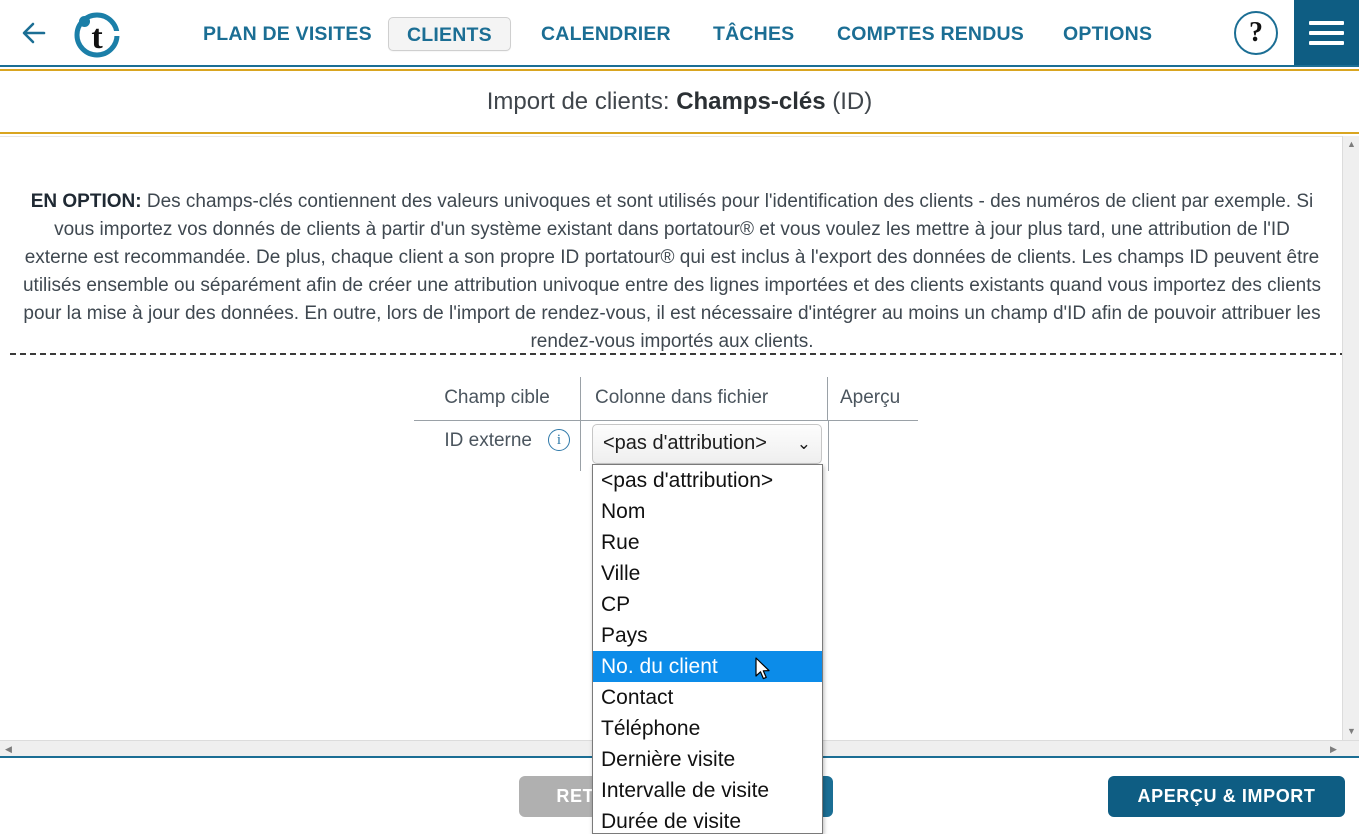  Describe the element at coordinates (707, 790) in the screenshot. I see `dropdown-option: Intervalle de visite` at that location.